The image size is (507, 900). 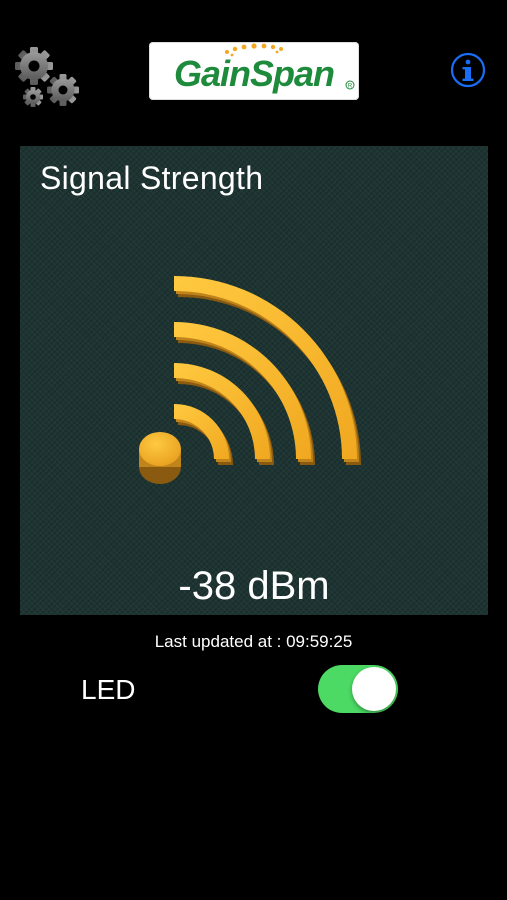 What do you see at coordinates (350, 87) in the screenshot?
I see `svg-text: R` at bounding box center [350, 87].